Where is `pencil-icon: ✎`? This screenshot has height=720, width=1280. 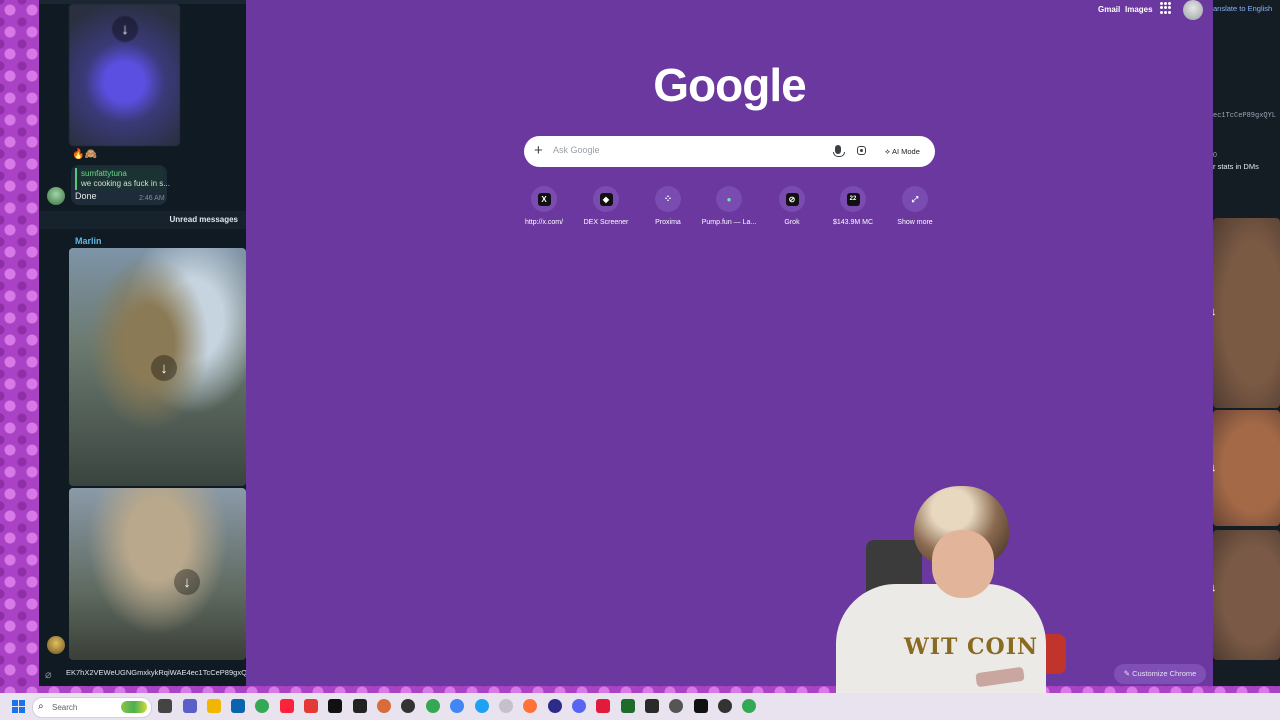
pencil-icon: ✎ is located at coordinates (1128, 673).